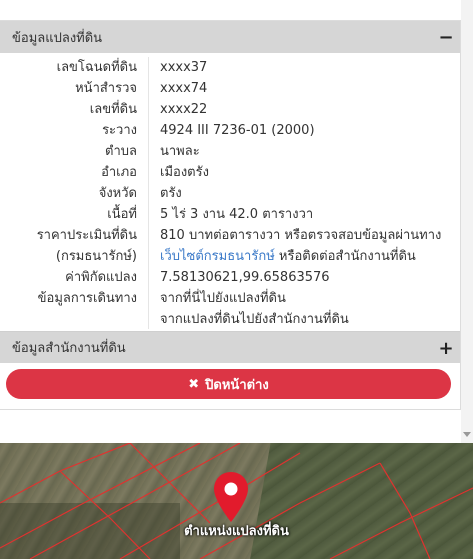 The height and width of the screenshot is (559, 473). What do you see at coordinates (254, 319) in the screenshot?
I see `directions-to-office-link: จากแปลงที่ดินไปยังสำนักงานที่ดิน` at bounding box center [254, 319].